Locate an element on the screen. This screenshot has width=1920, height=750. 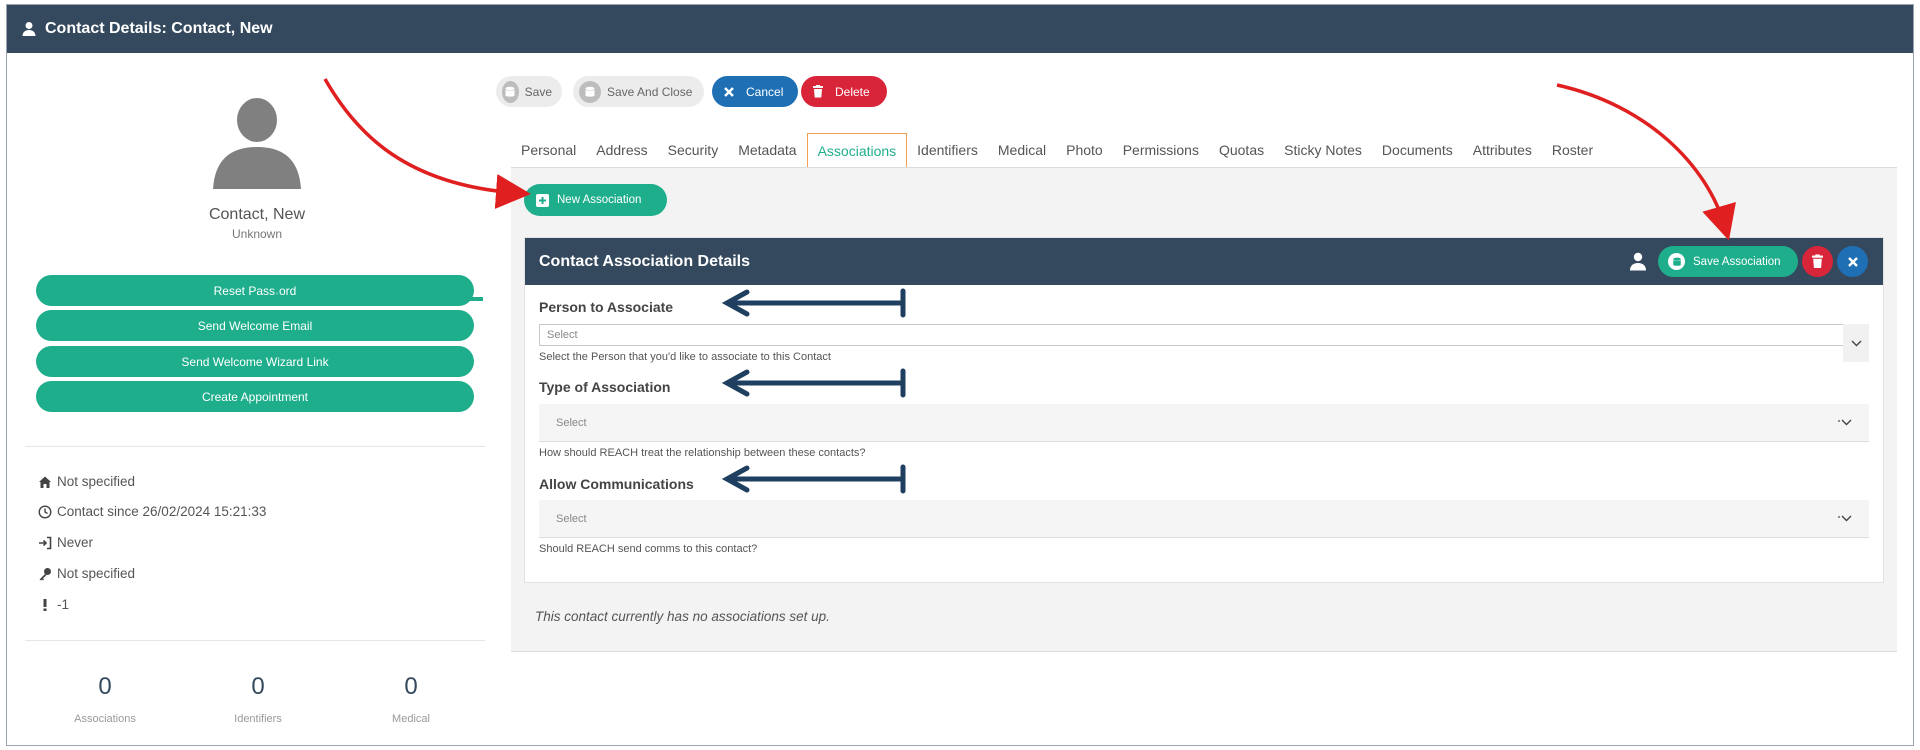
allow-communications-label: Allow Communications is located at coordinates (616, 484).